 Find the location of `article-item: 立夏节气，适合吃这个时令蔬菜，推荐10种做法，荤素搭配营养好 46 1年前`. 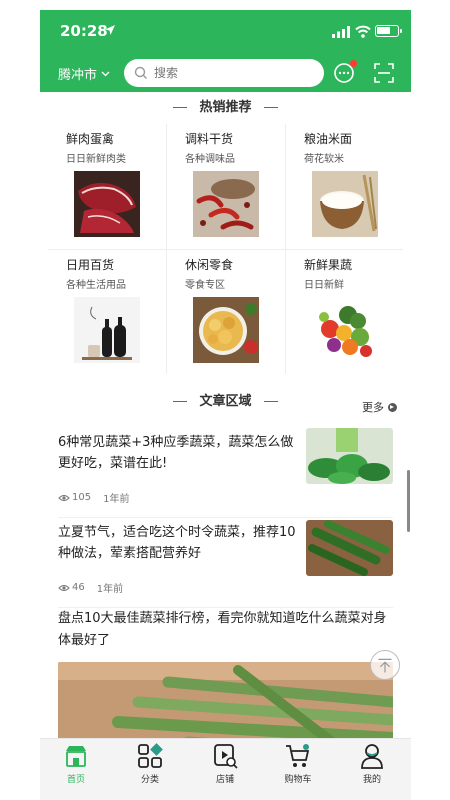

article-item: 立夏节气，适合吃这个时令蔬菜，推荐10种做法，荤素搭配营养好 46 1年前 is located at coordinates (225, 560).